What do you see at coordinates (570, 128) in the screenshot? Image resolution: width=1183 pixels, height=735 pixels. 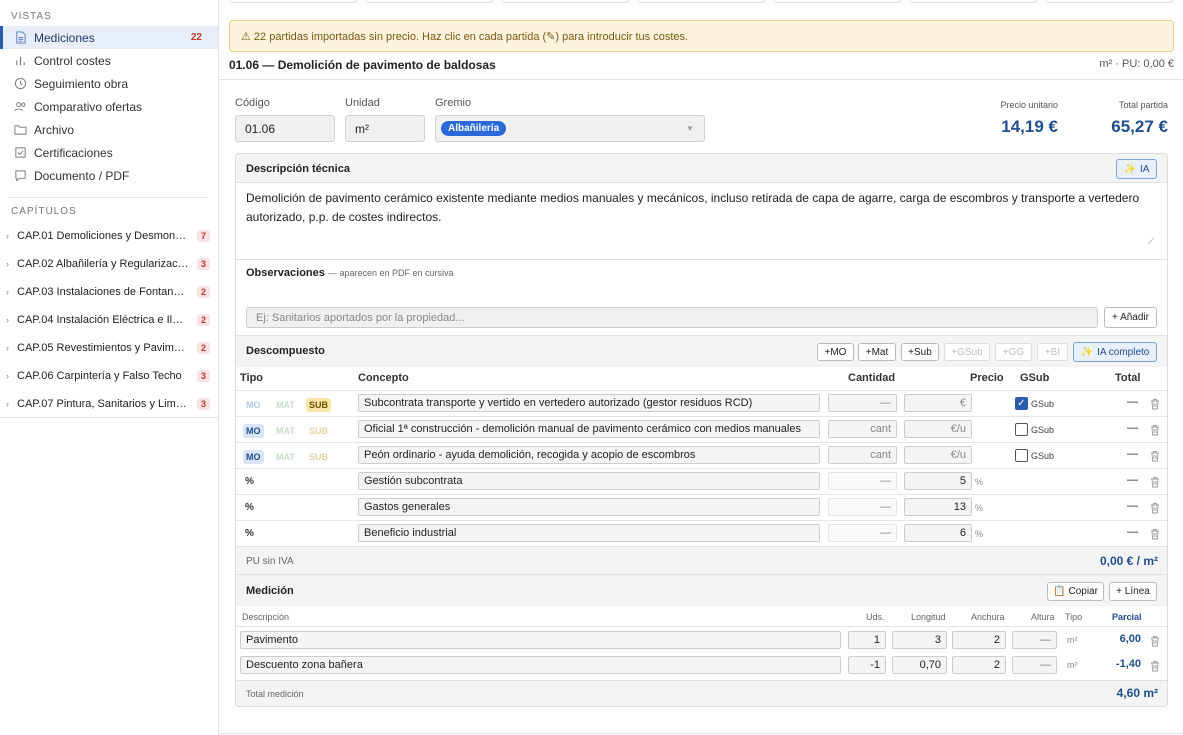 I see `gremio-select: Albañilería ▼` at bounding box center [570, 128].